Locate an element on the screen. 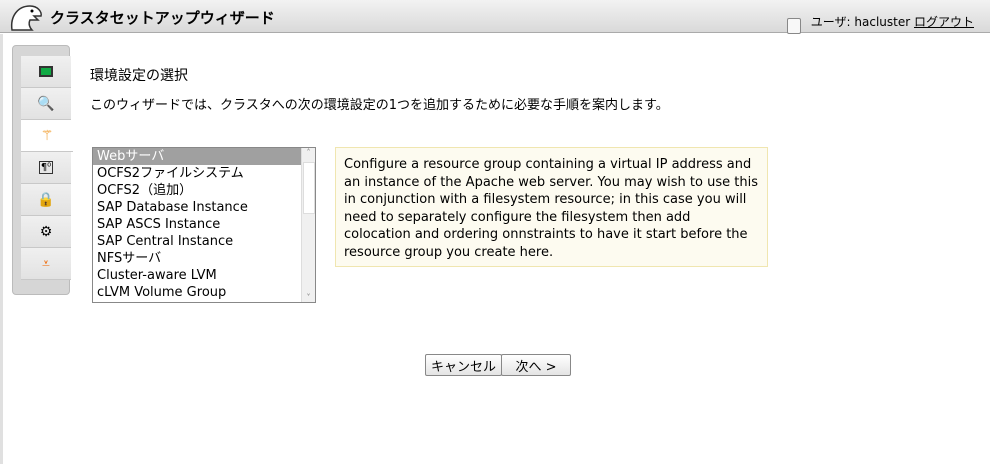 This screenshot has height=464, width=990. list-item: NFSサーバ is located at coordinates (197, 258).